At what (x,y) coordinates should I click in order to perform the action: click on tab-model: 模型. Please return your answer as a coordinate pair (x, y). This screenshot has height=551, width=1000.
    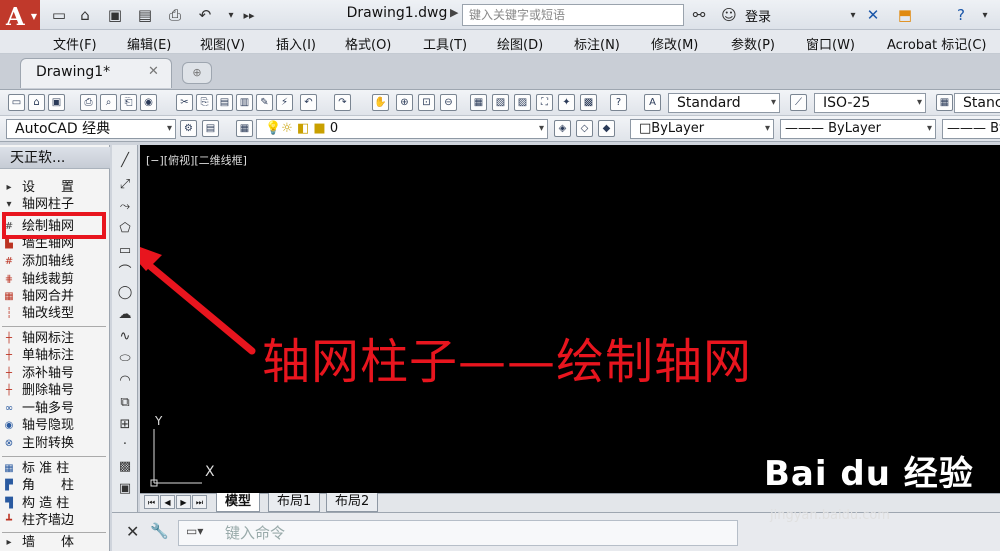
    Looking at the image, I should click on (238, 502).